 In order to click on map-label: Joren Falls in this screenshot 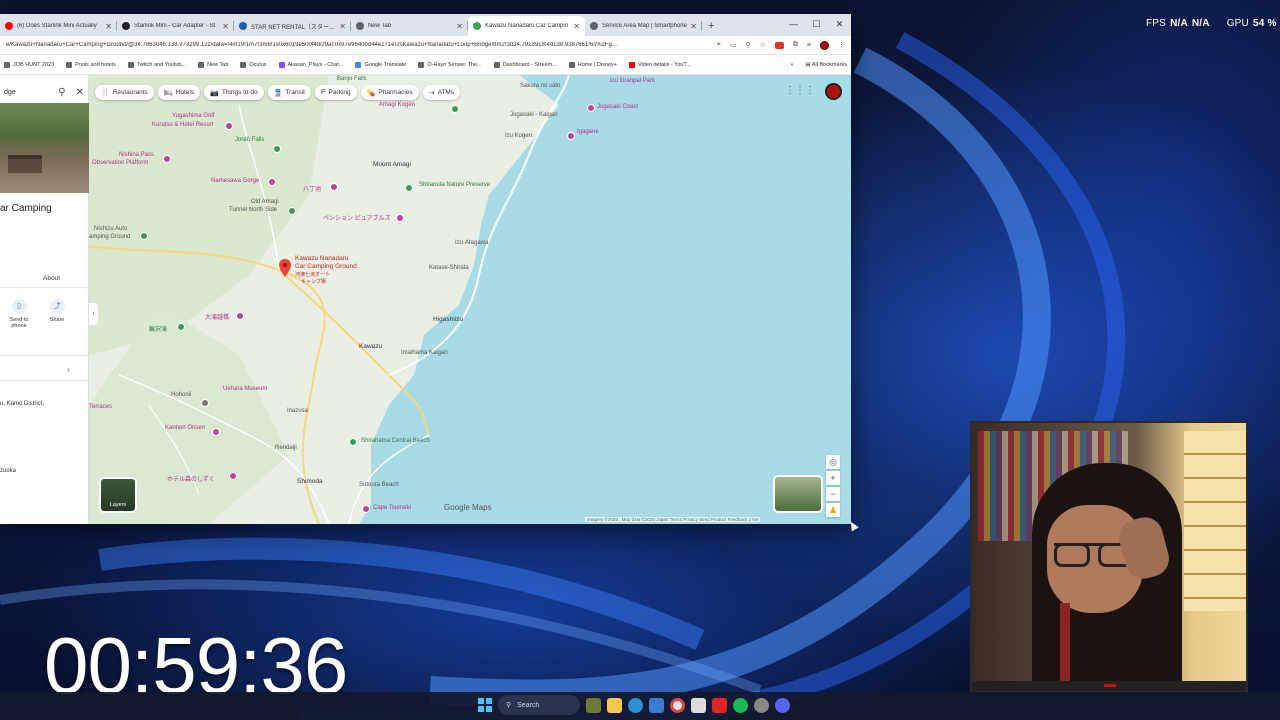, I will do `click(249, 140)`.